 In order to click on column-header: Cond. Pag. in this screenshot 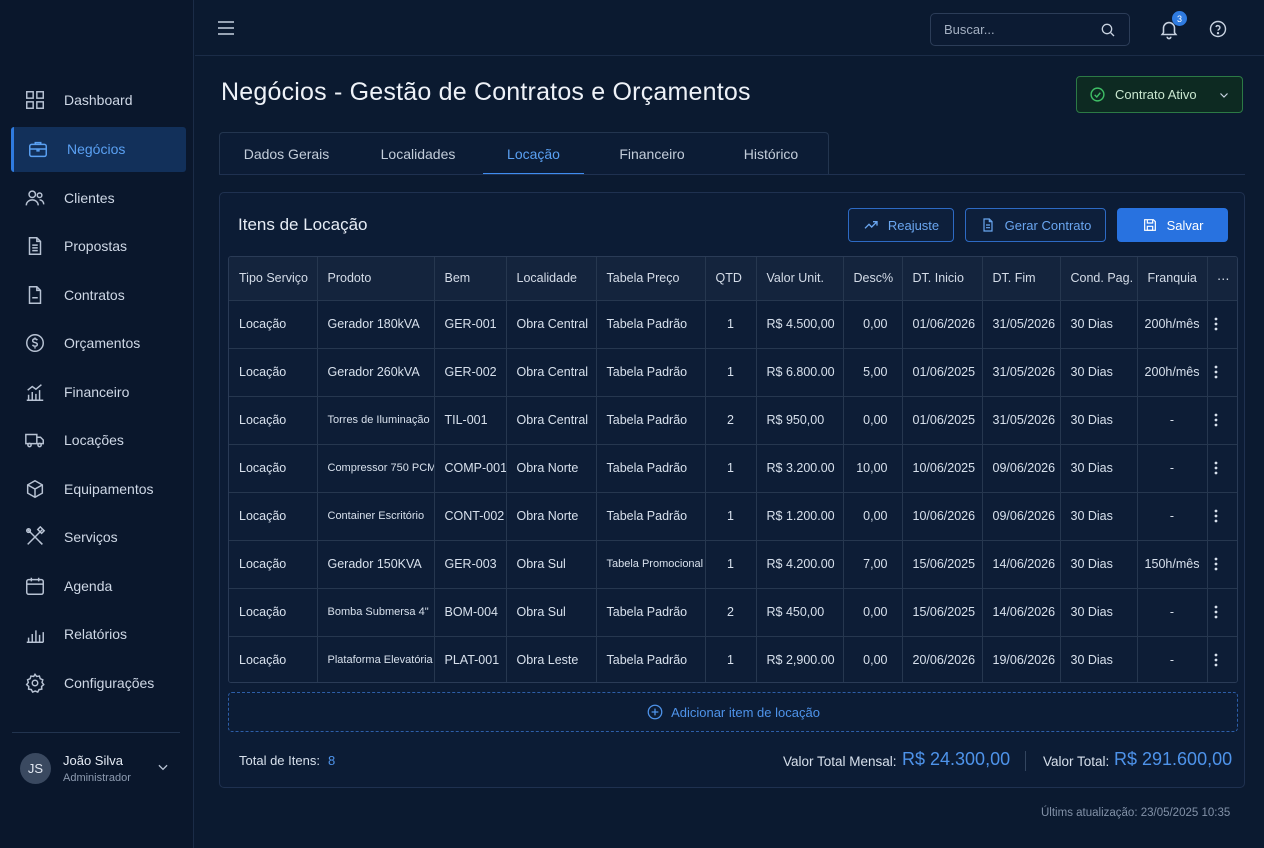, I will do `click(1099, 279)`.